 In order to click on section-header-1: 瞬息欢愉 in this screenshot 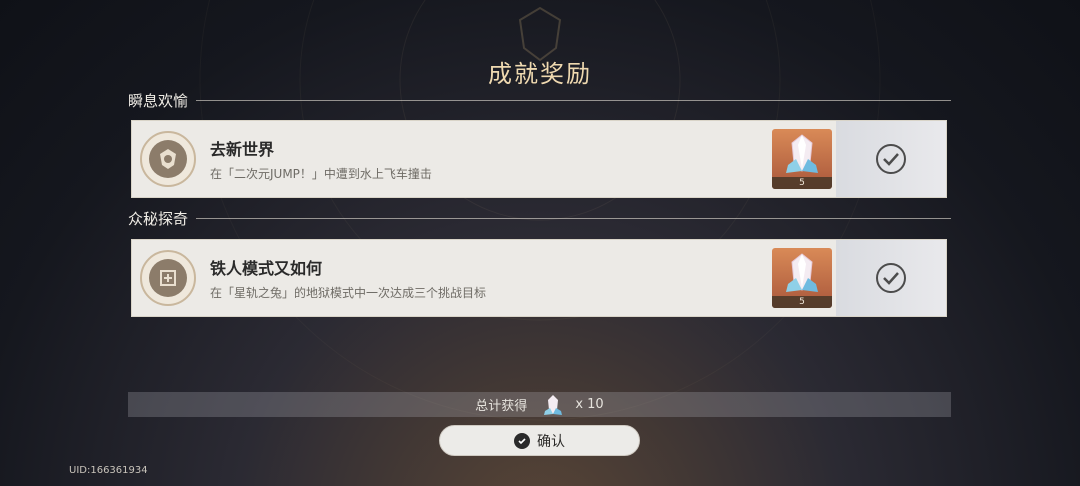, I will do `click(539, 100)`.